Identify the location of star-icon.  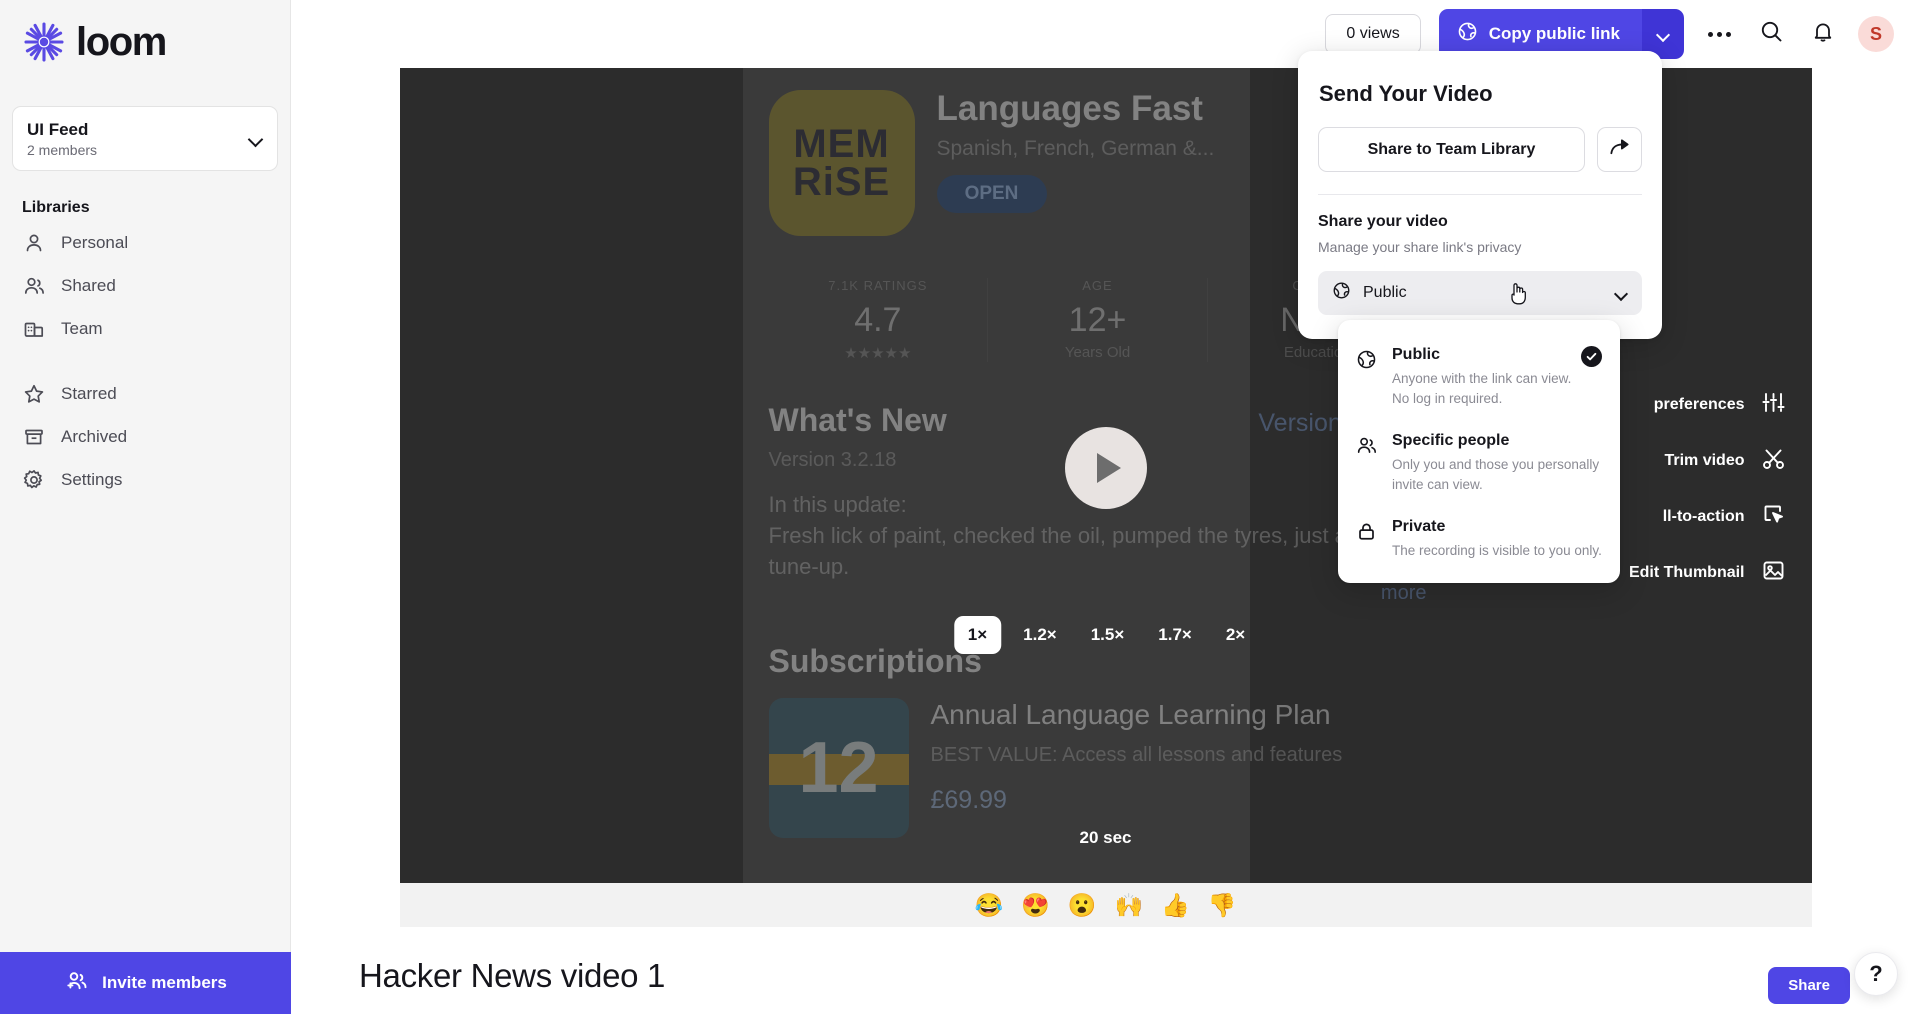
(33, 393).